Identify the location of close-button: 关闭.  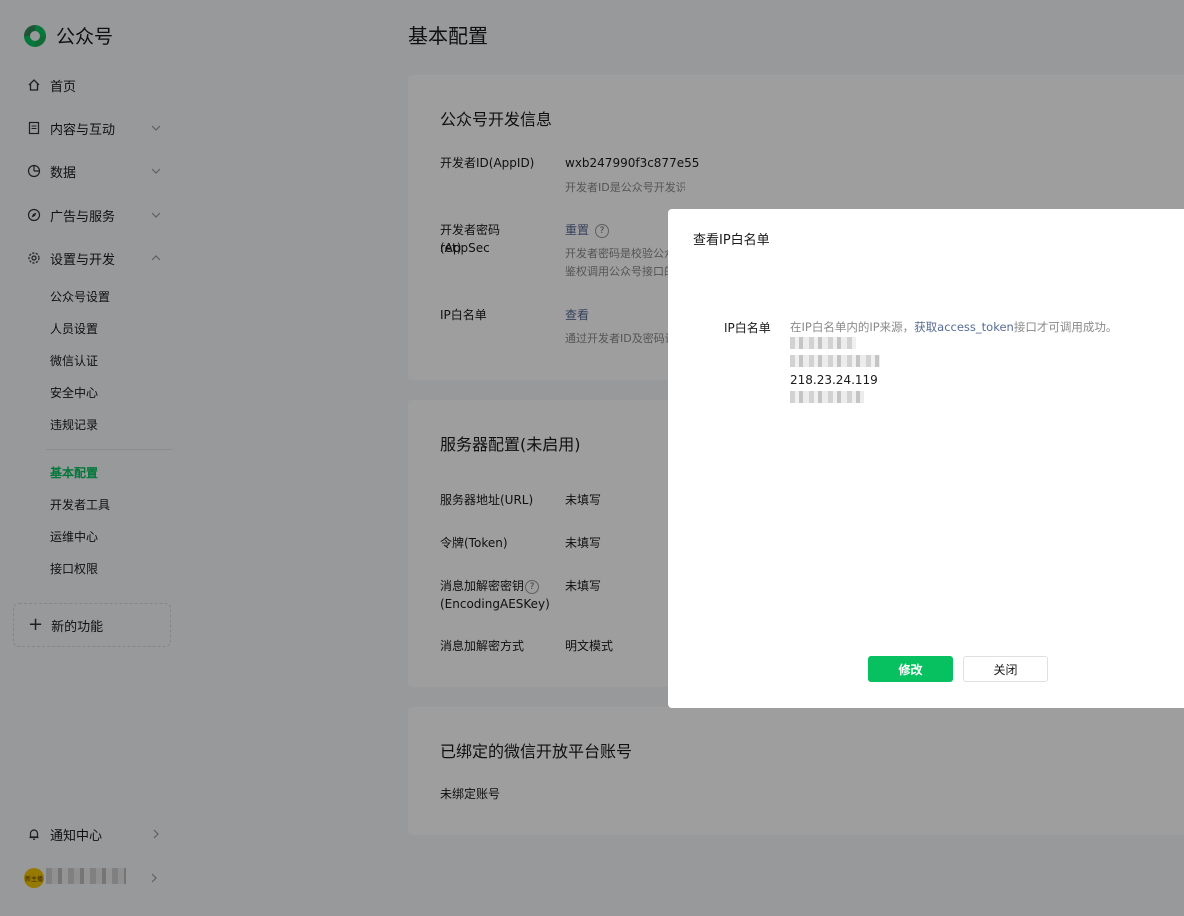
(1005, 669).